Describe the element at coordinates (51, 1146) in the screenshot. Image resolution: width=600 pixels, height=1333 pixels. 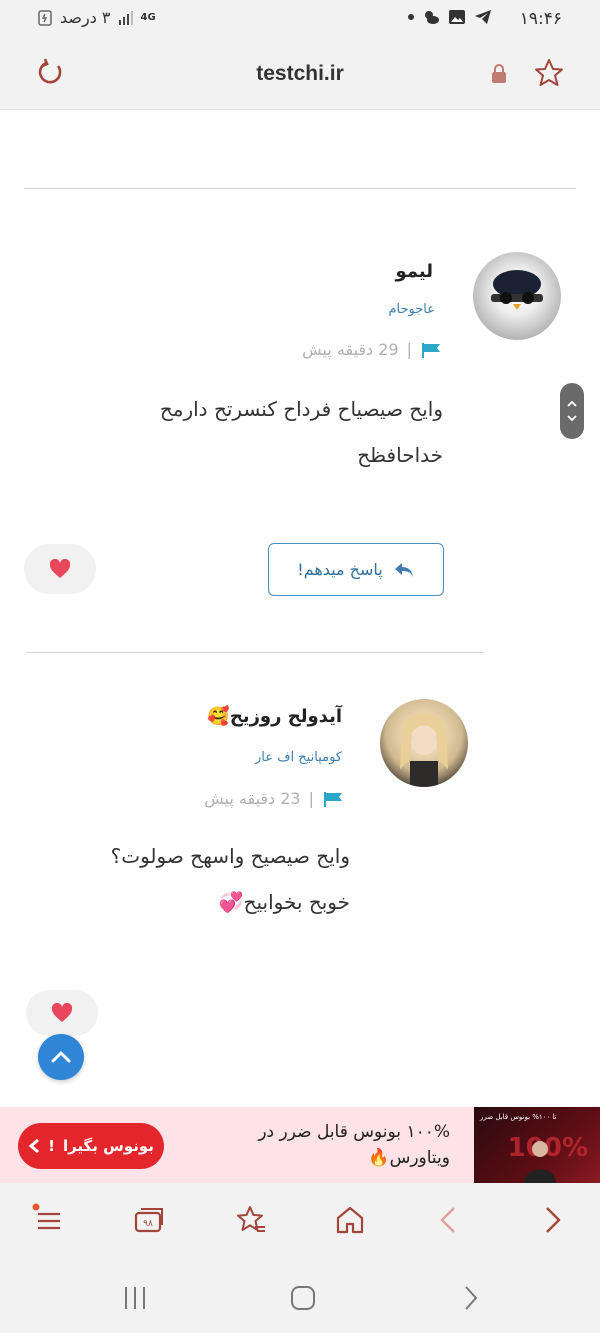
I see `ad-cta-exclaim: !` at that location.